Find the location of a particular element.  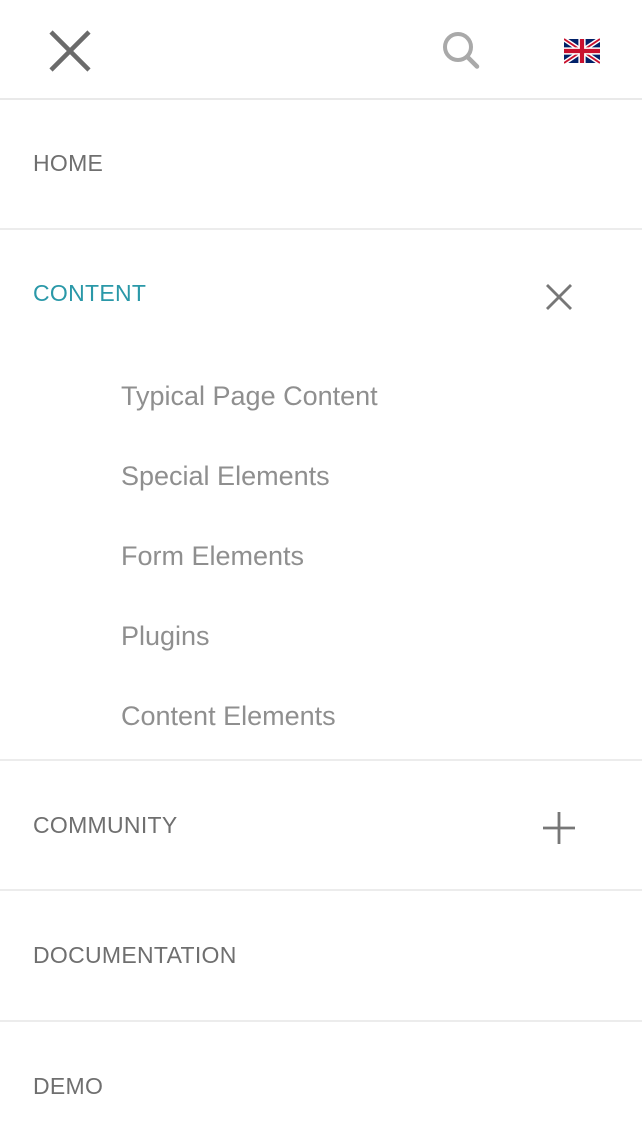

uk-flag-icon is located at coordinates (582, 51).